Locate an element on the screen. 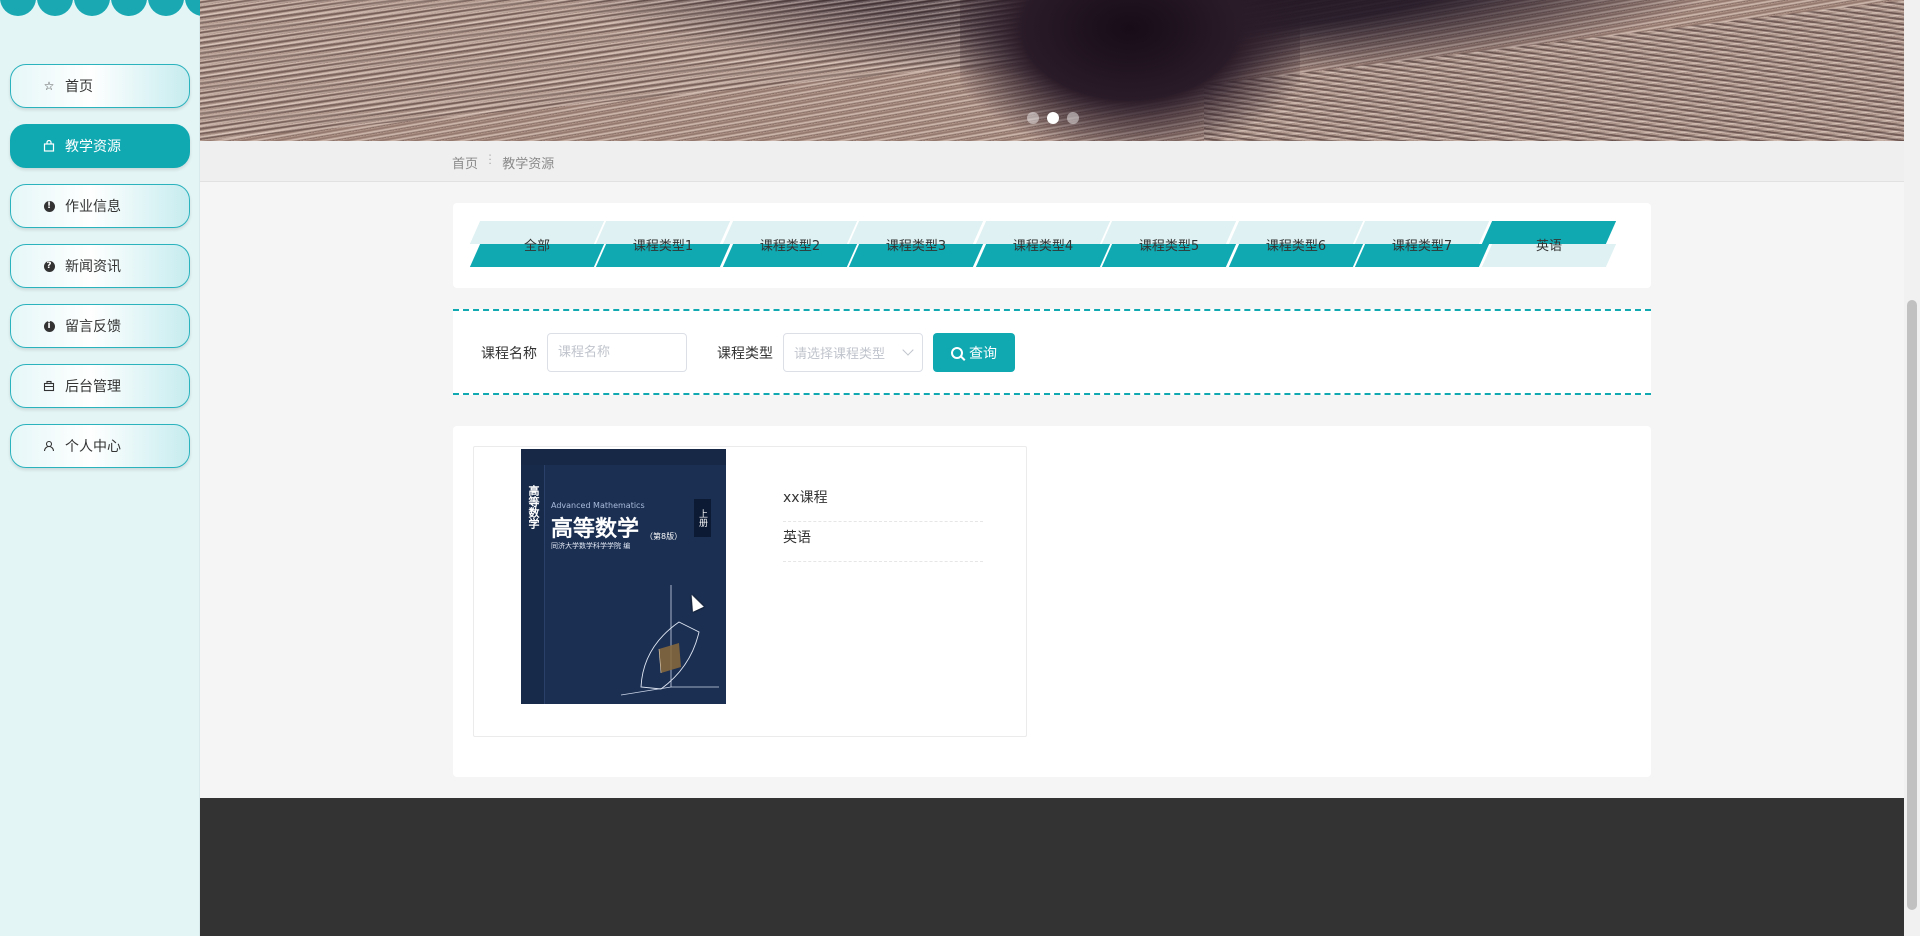 This screenshot has height=936, width=1920. sidebar: ☆ 首页 教学资源 ! 作业信息 ? 新闻资讯 i 留言反馈 后台管理 个人中心 is located at coordinates (100, 468).